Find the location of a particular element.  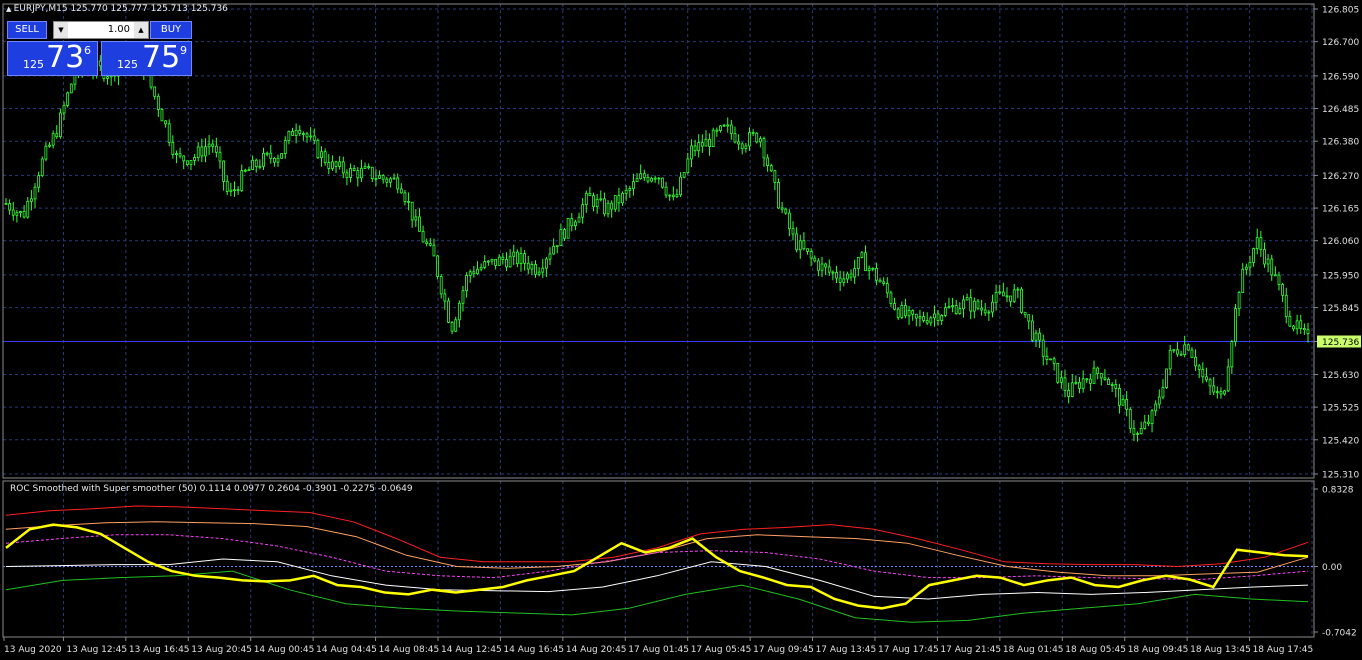

buy-price-box: 125 75 9 is located at coordinates (146, 58).